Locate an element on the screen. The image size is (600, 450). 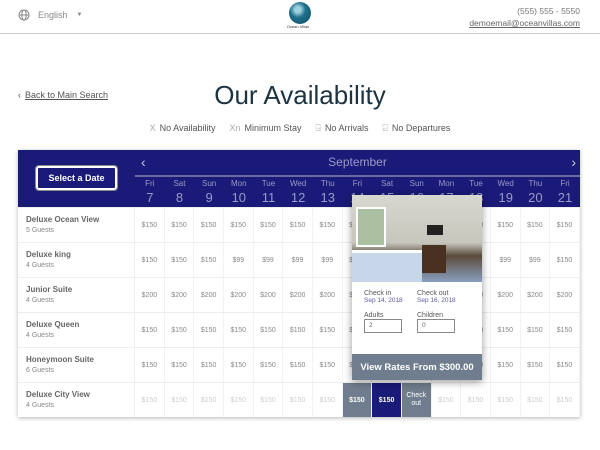
room-label: Deluxe Ocean View 5 Guests is located at coordinates (76, 225).